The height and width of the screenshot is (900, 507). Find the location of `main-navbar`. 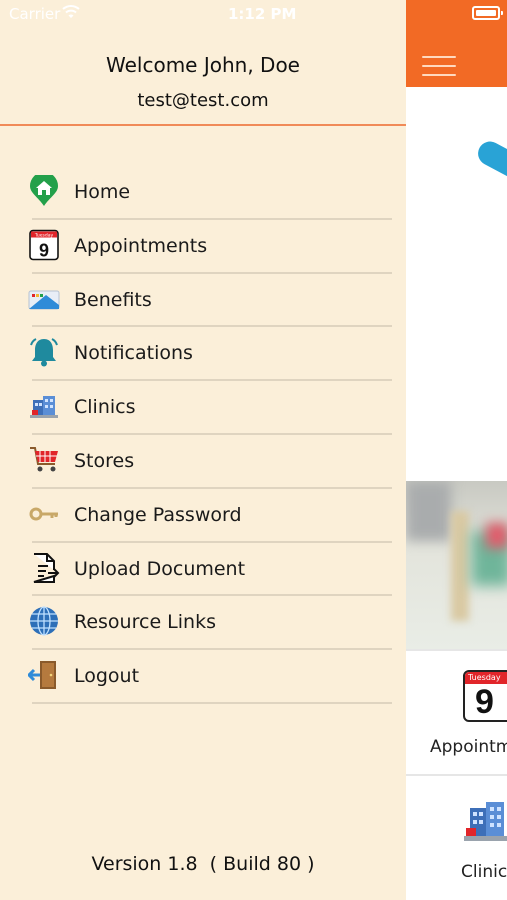

main-navbar is located at coordinates (456, 43).